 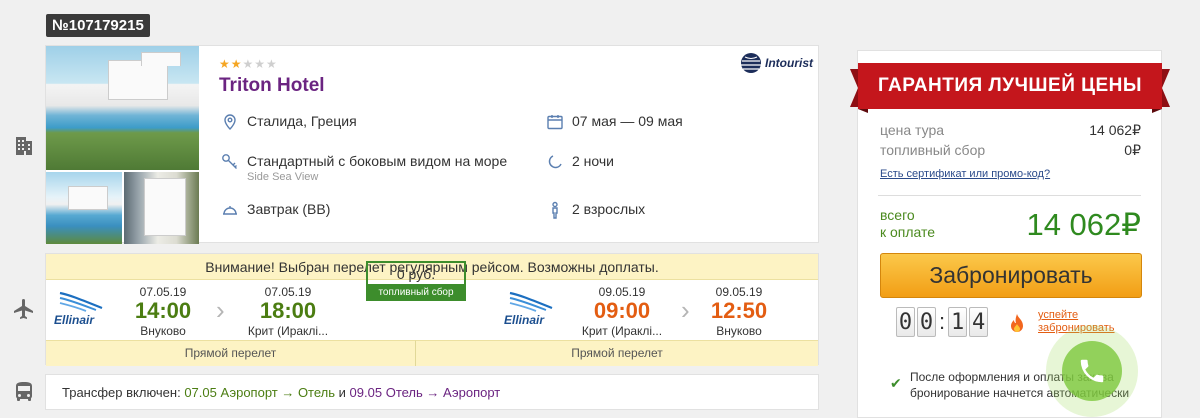 I want to click on departure-time: 14:00, so click(x=163, y=310).